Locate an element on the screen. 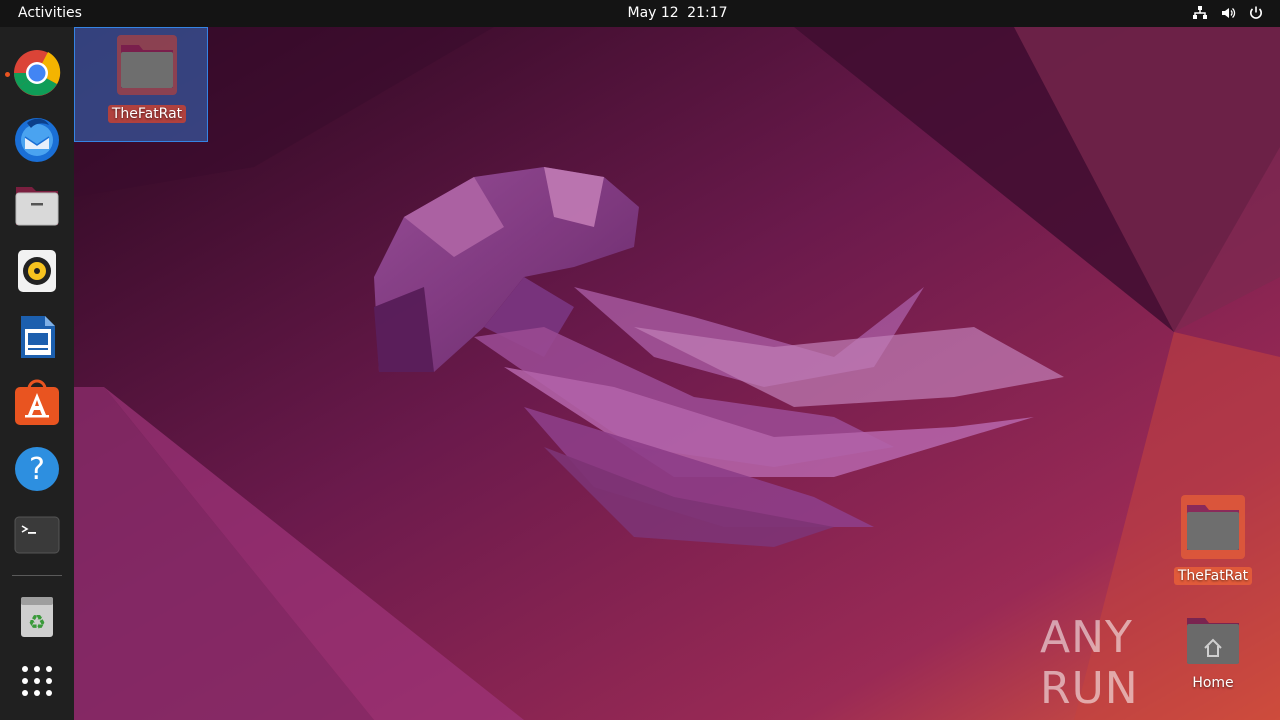 This screenshot has width=1280, height=720. running-indicator is located at coordinates (7, 74).